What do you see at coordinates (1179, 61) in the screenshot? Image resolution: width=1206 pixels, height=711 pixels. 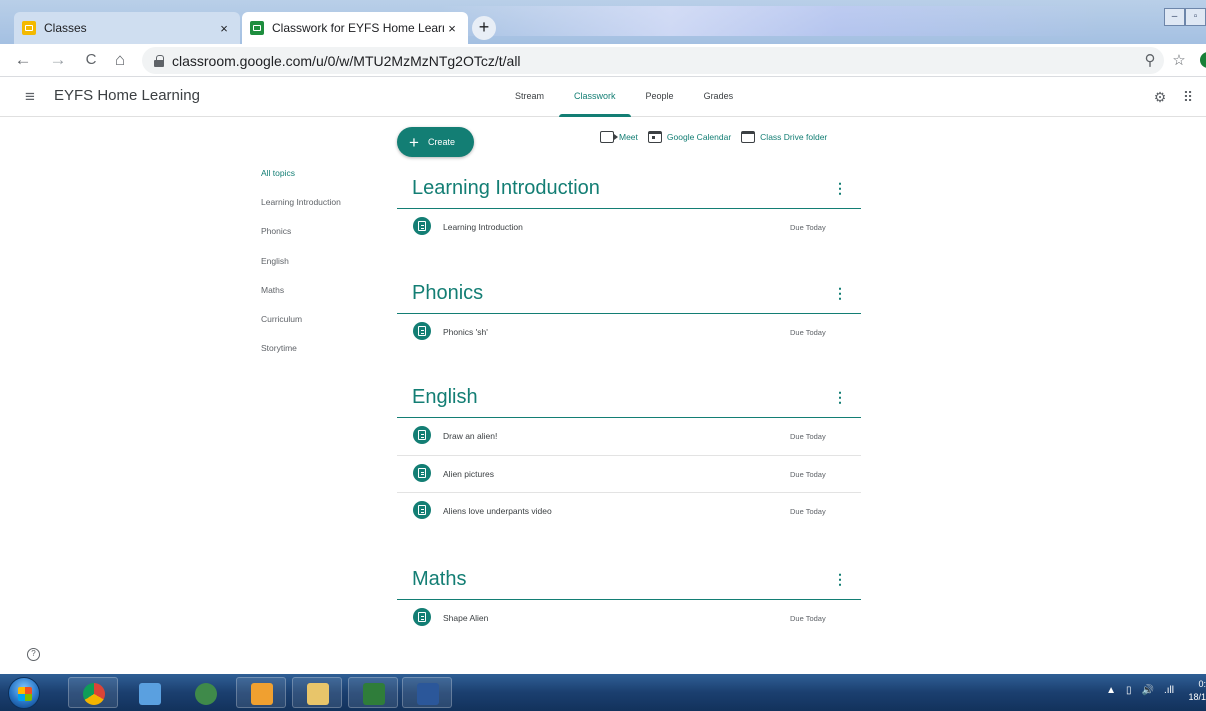 I see `bookmark-star-icon: ☆` at bounding box center [1179, 61].